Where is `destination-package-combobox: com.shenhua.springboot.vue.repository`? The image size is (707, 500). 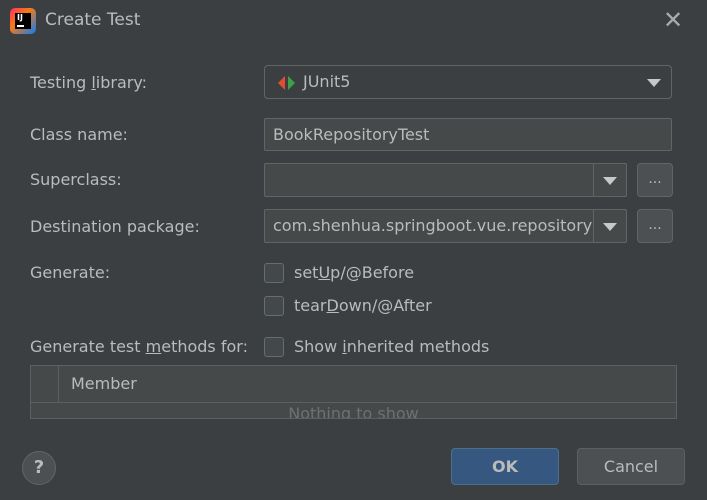 destination-package-combobox: com.shenhua.springboot.vue.repository is located at coordinates (445, 226).